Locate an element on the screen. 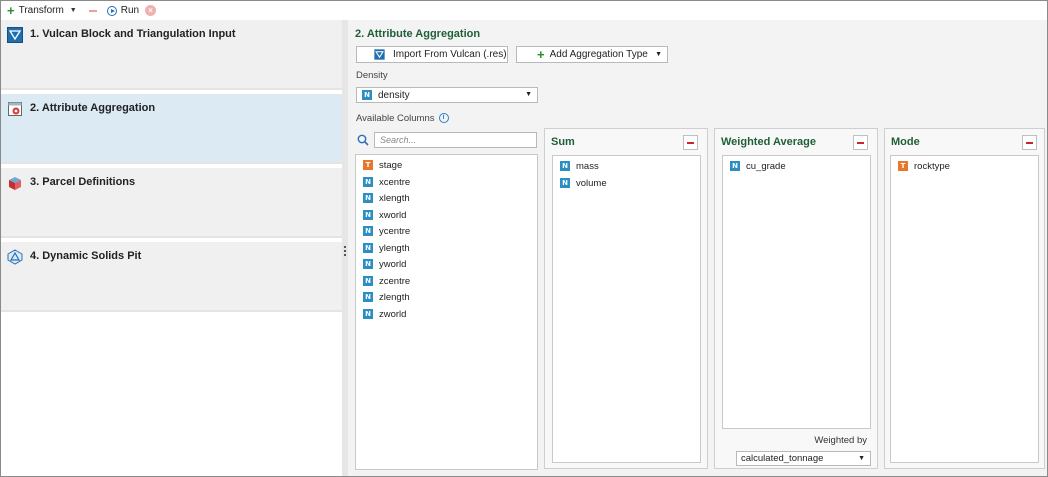 The width and height of the screenshot is (1048, 477). remove-weighted-average-button is located at coordinates (860, 142).